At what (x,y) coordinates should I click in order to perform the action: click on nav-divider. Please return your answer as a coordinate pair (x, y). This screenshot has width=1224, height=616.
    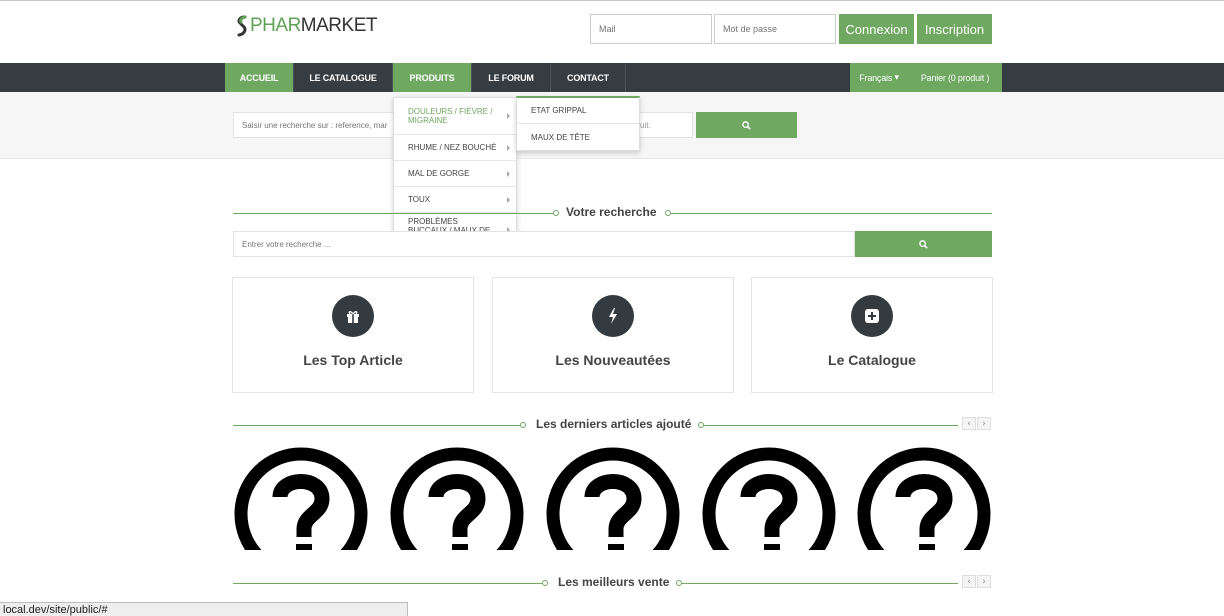
    Looking at the image, I should click on (625, 77).